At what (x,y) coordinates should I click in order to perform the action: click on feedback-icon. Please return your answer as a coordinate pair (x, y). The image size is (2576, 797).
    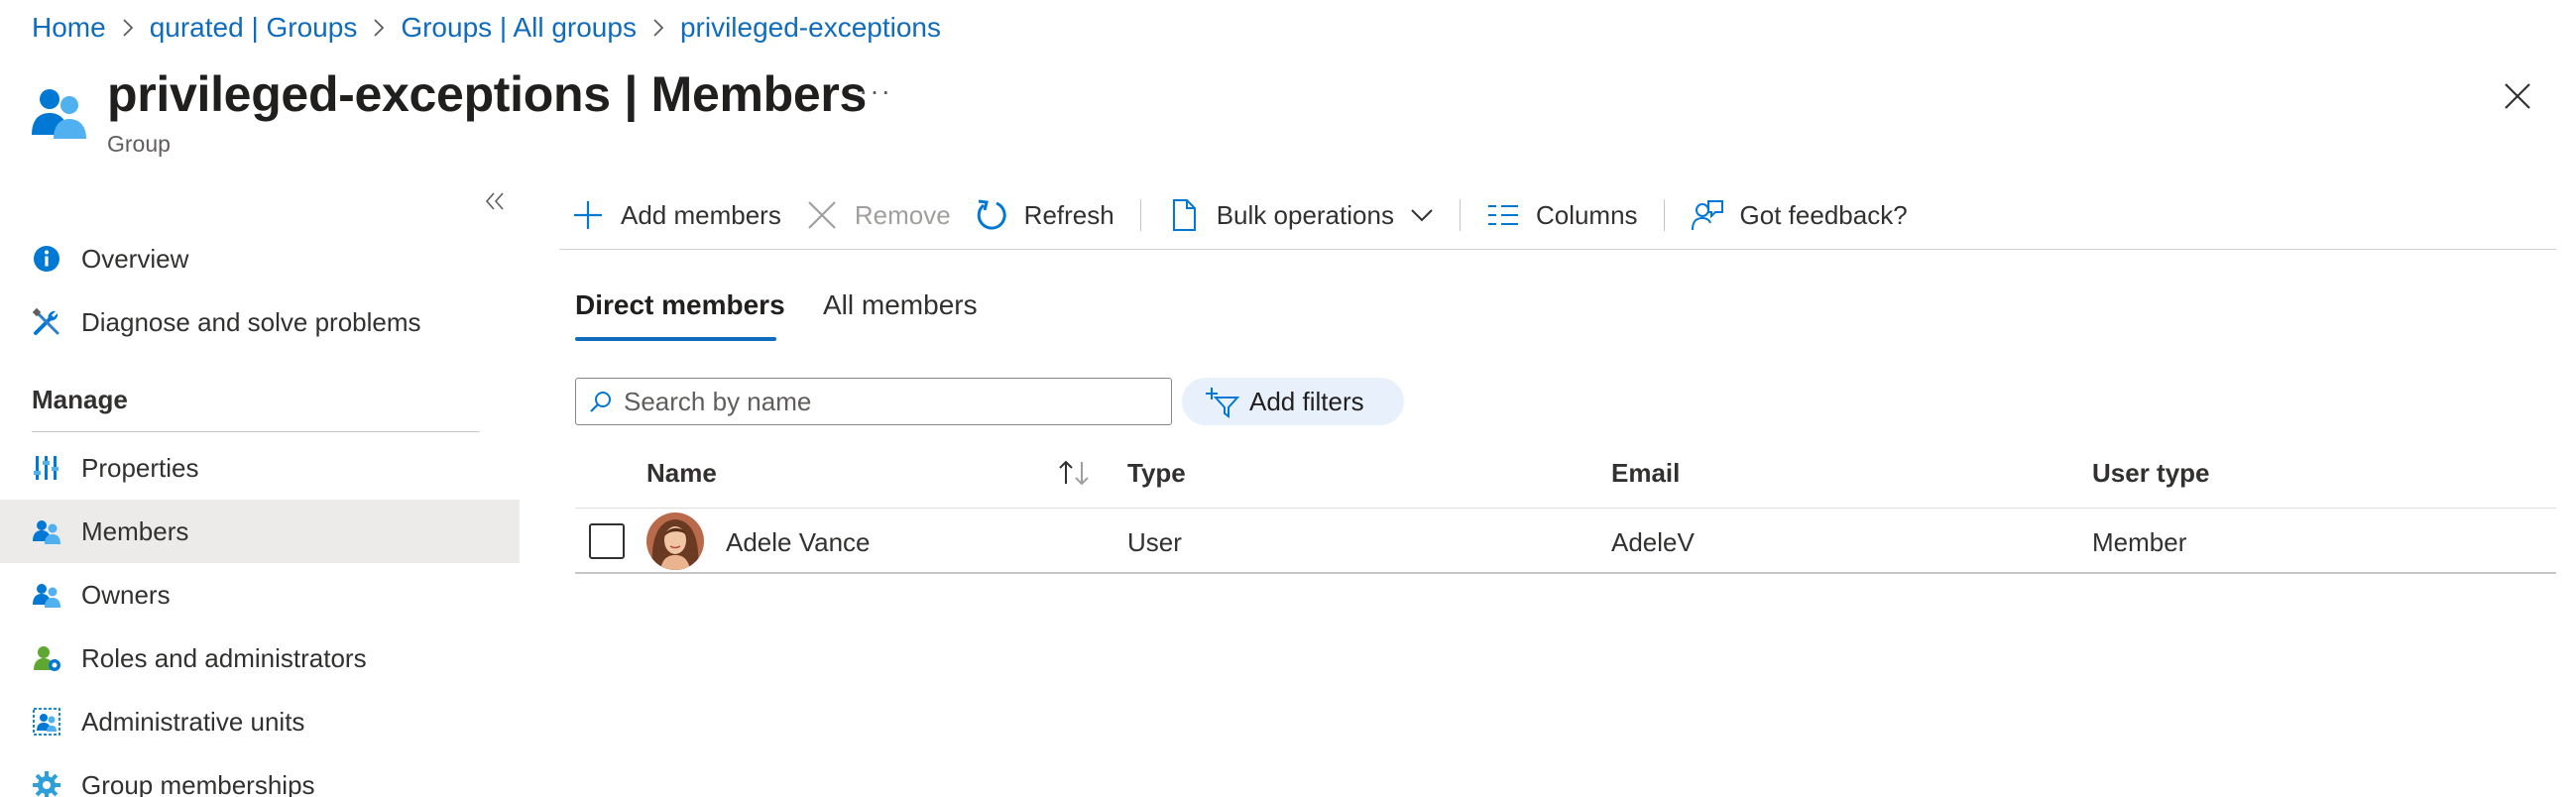
    Looking at the image, I should click on (1707, 215).